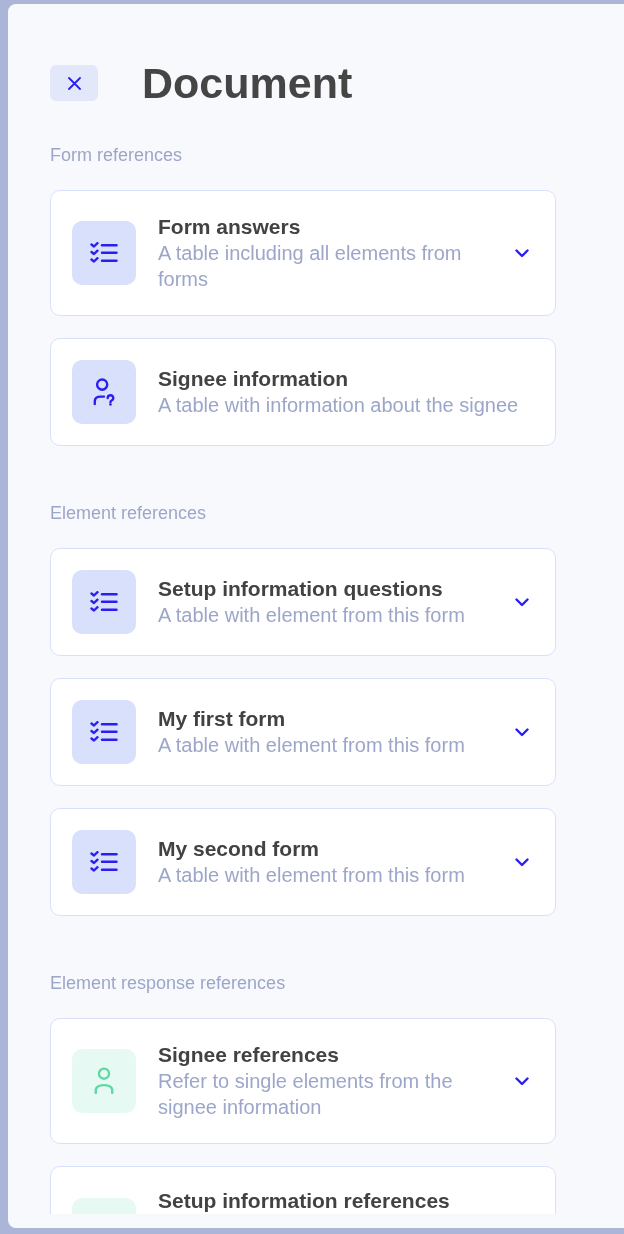  Describe the element at coordinates (339, 405) in the screenshot. I see `card-description: A table with information about the signee` at that location.